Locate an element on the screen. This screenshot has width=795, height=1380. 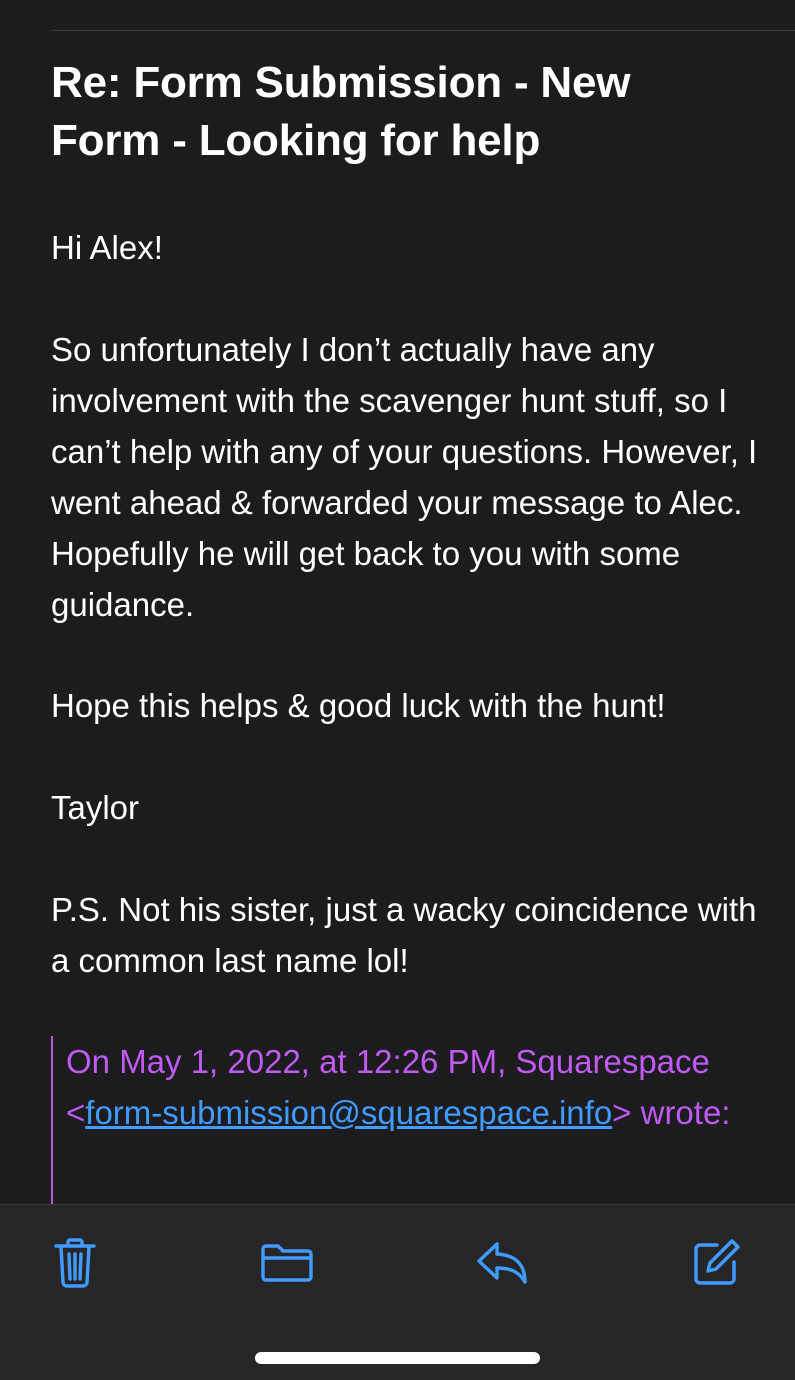
quote-suffix: > wrote: is located at coordinates (671, 1112).